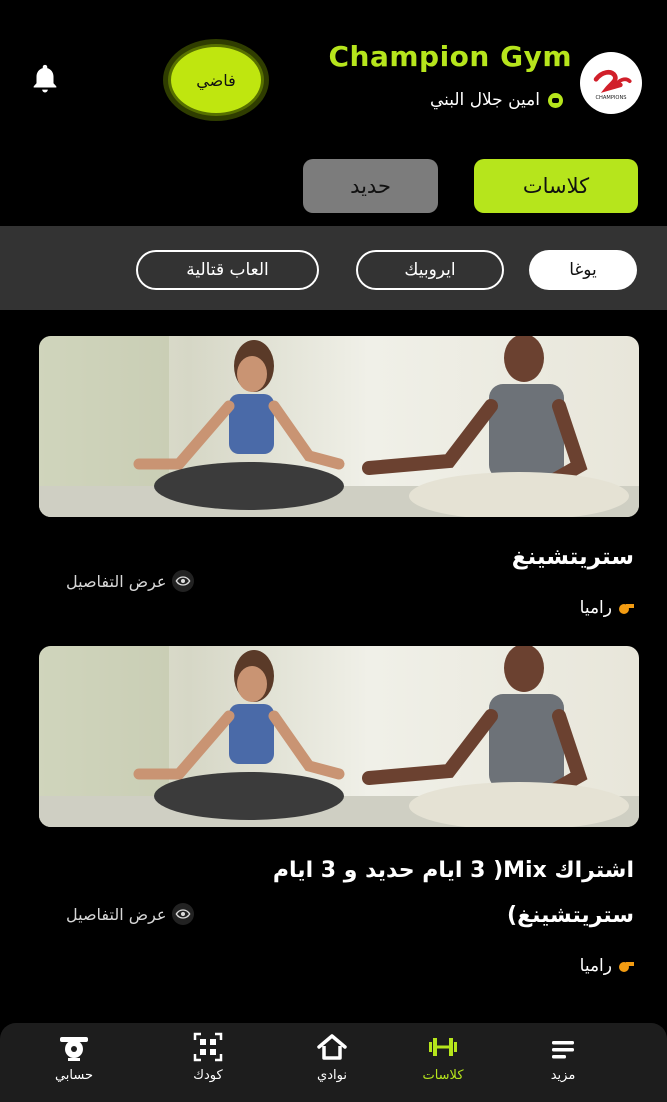  I want to click on nav-code: كودك, so click(208, 1056).